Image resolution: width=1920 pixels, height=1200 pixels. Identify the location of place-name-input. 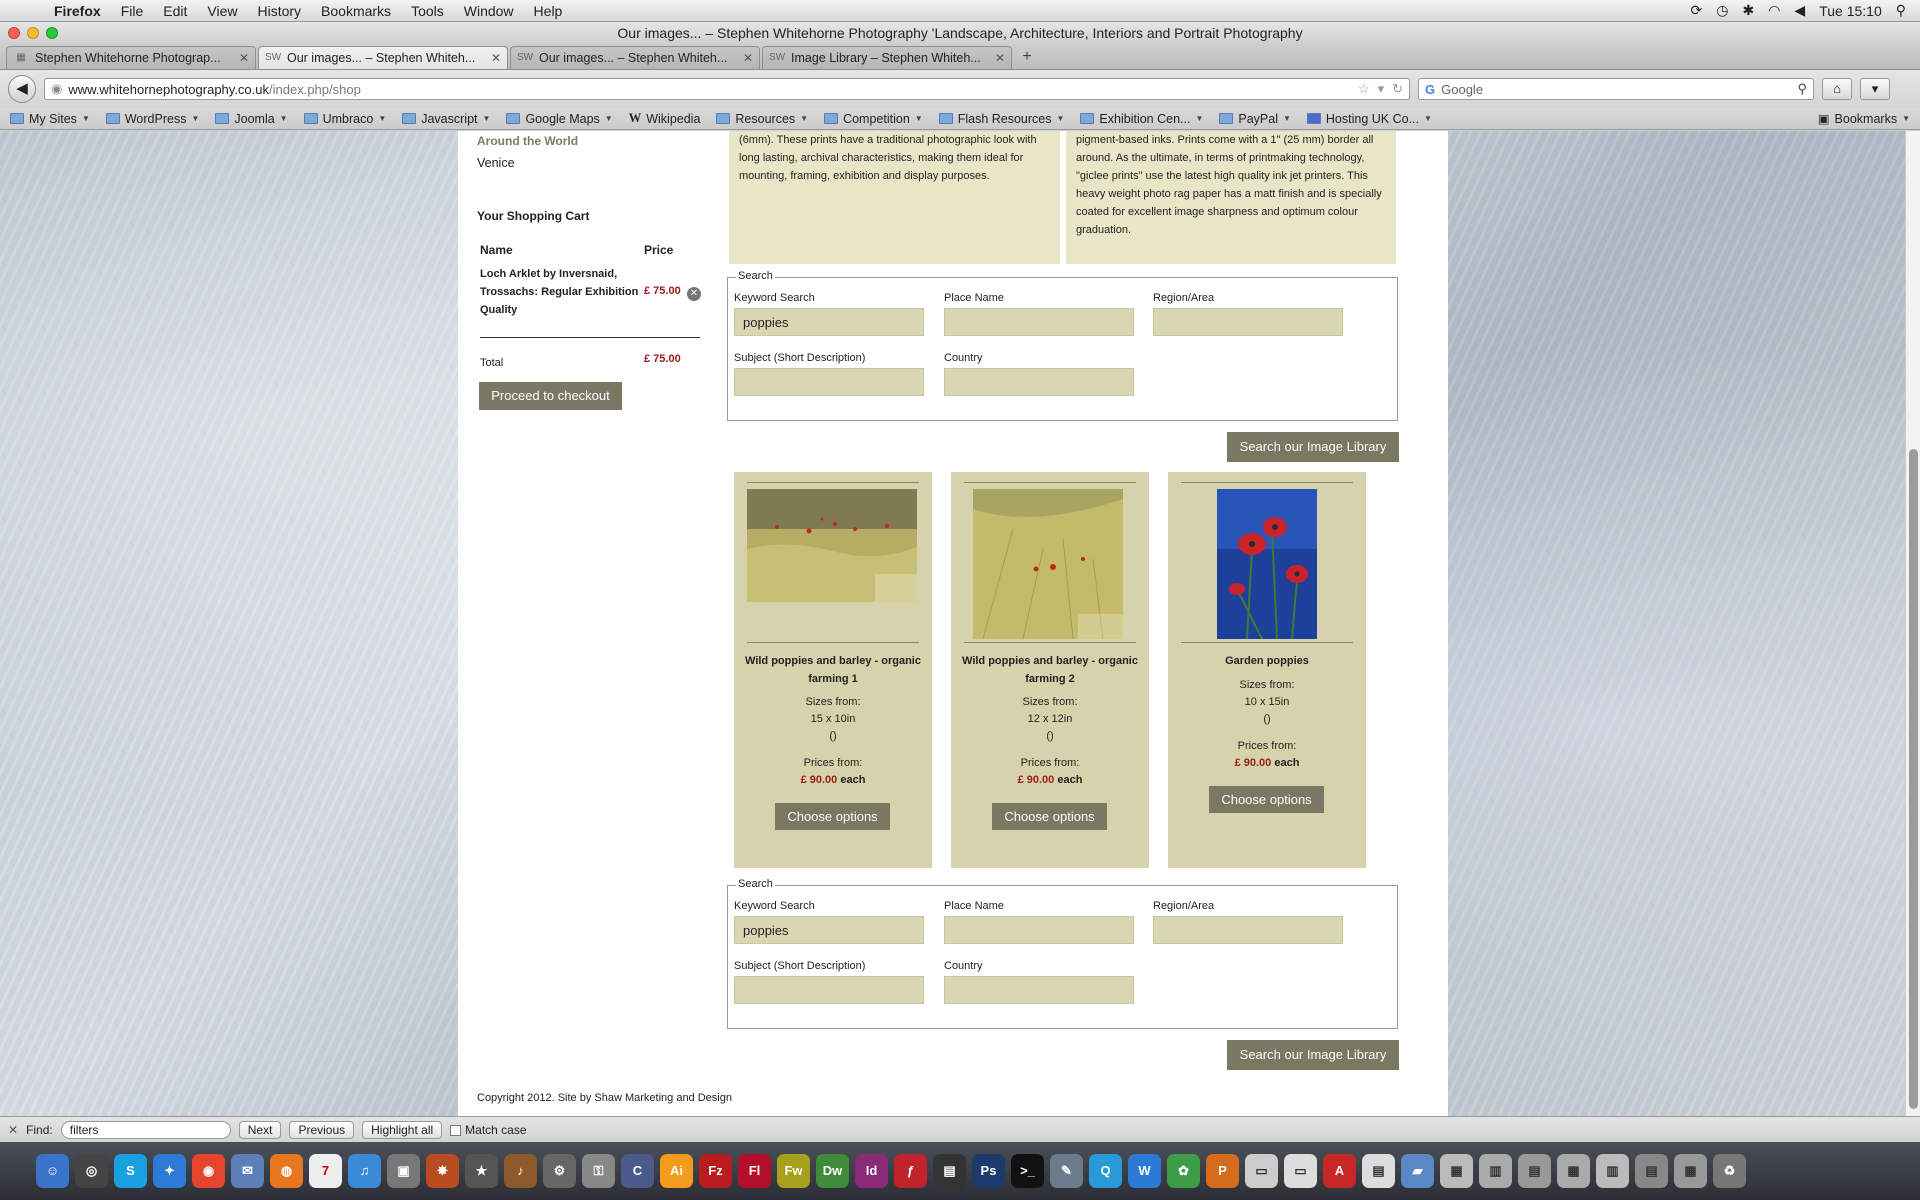
(1039, 930).